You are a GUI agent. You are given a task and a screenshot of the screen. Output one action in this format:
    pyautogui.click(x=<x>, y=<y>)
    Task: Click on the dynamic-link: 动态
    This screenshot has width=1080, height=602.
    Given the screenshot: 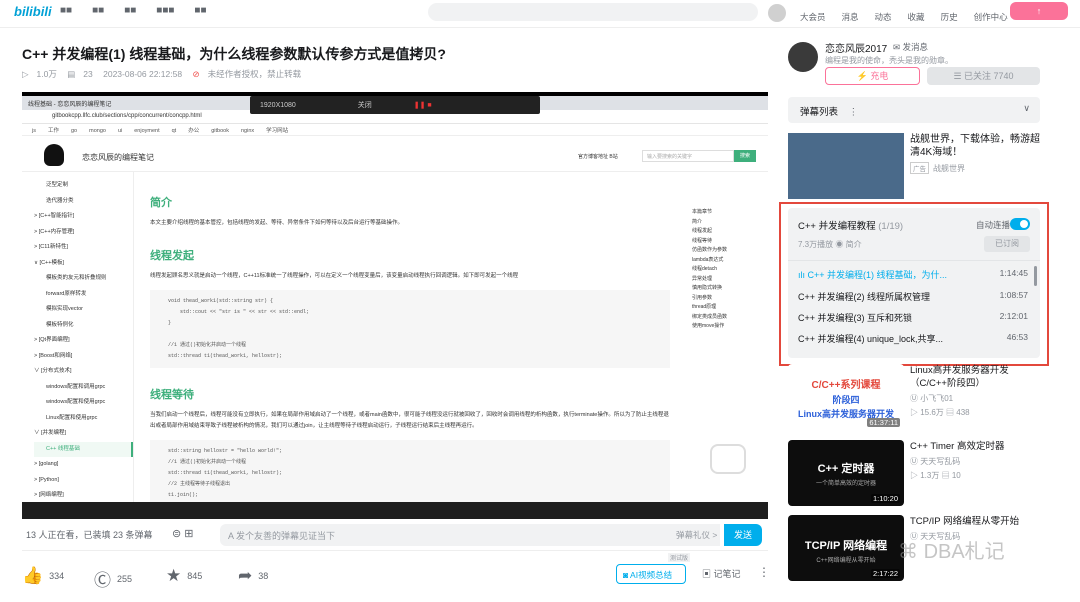 What is the action you would take?
    pyautogui.click(x=883, y=17)
    